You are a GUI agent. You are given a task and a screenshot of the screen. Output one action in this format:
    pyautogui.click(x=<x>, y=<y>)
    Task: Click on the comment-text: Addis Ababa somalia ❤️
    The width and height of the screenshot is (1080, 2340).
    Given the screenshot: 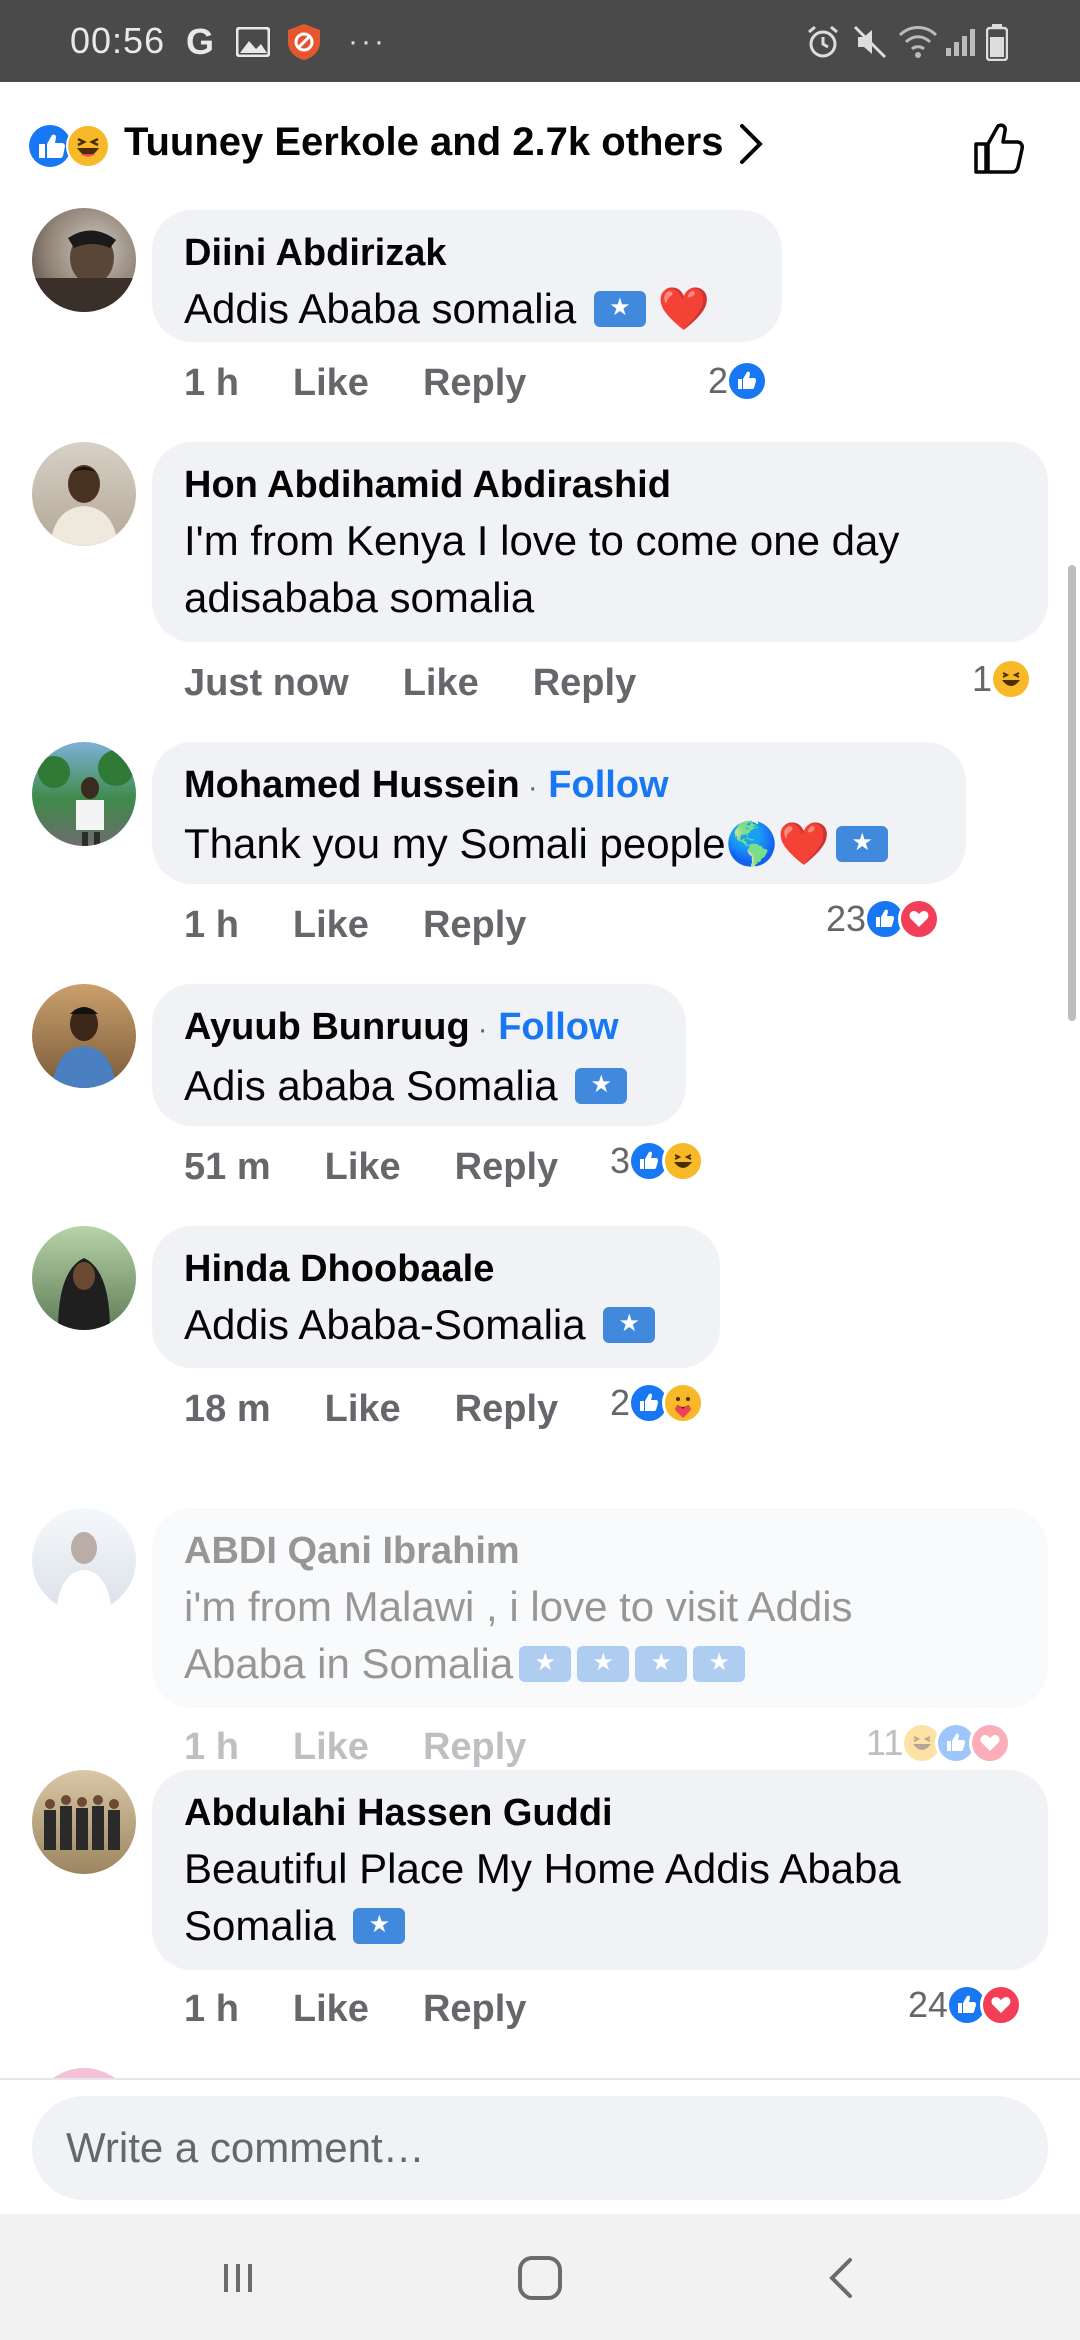 What is the action you would take?
    pyautogui.click(x=467, y=308)
    